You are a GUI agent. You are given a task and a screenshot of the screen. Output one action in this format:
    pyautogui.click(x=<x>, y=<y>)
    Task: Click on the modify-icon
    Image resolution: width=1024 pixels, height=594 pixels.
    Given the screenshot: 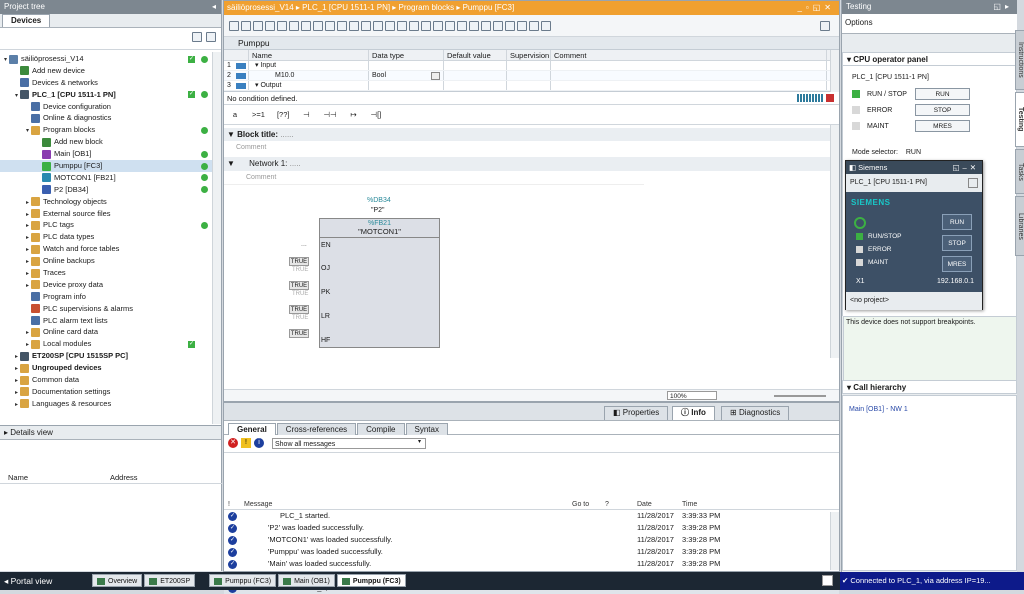 What is the action you would take?
    pyautogui.click(x=426, y=26)
    